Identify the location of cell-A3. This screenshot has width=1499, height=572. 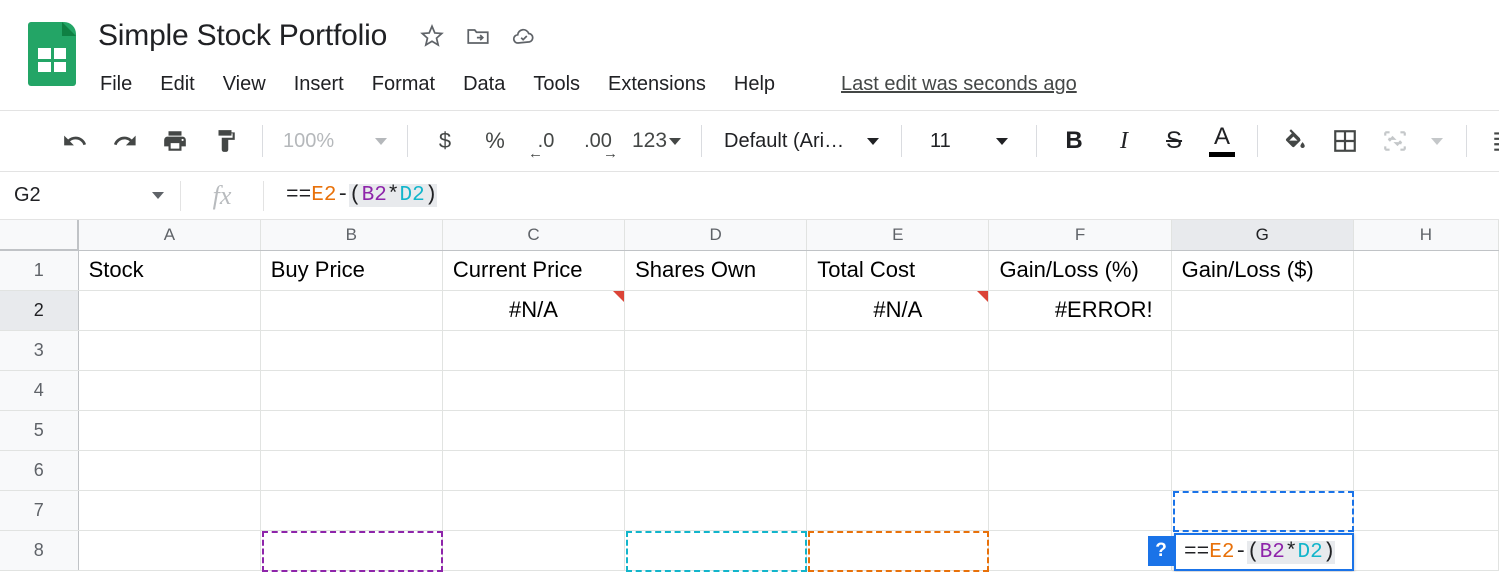
(169, 350).